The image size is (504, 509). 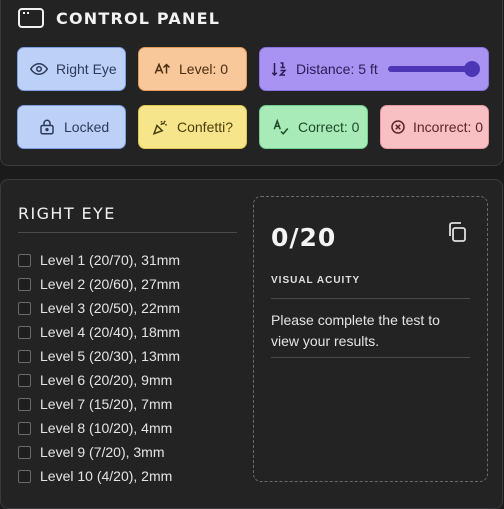 What do you see at coordinates (281, 127) in the screenshot?
I see `check-text-icon` at bounding box center [281, 127].